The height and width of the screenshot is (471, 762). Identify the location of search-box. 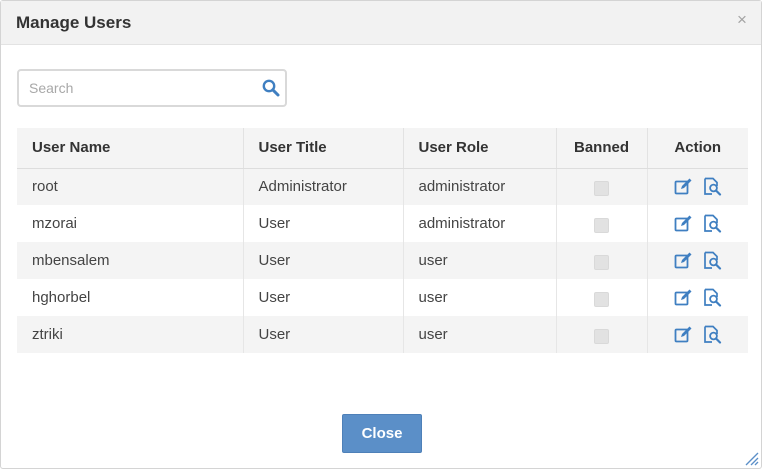
(152, 88).